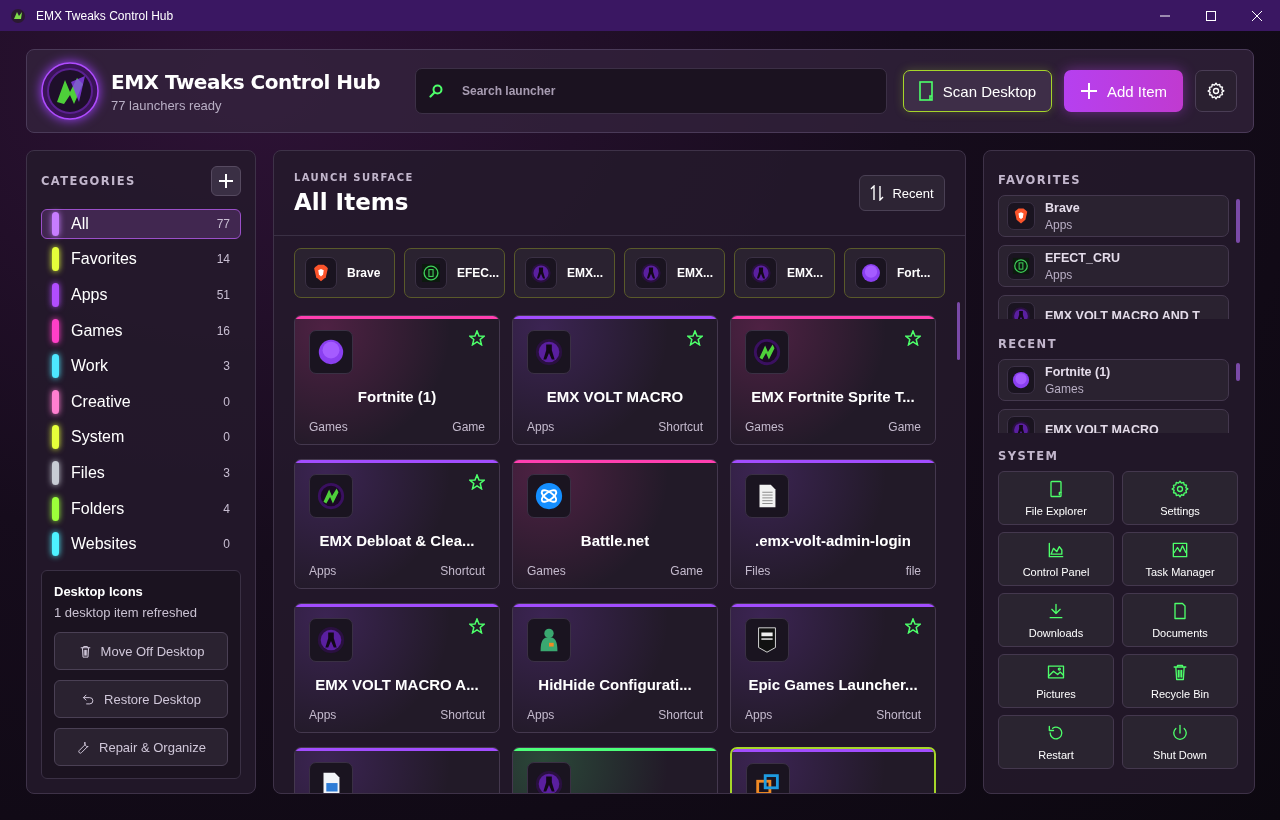  Describe the element at coordinates (1056, 742) in the screenshot. I see `system-shortcut-button: Restart` at that location.